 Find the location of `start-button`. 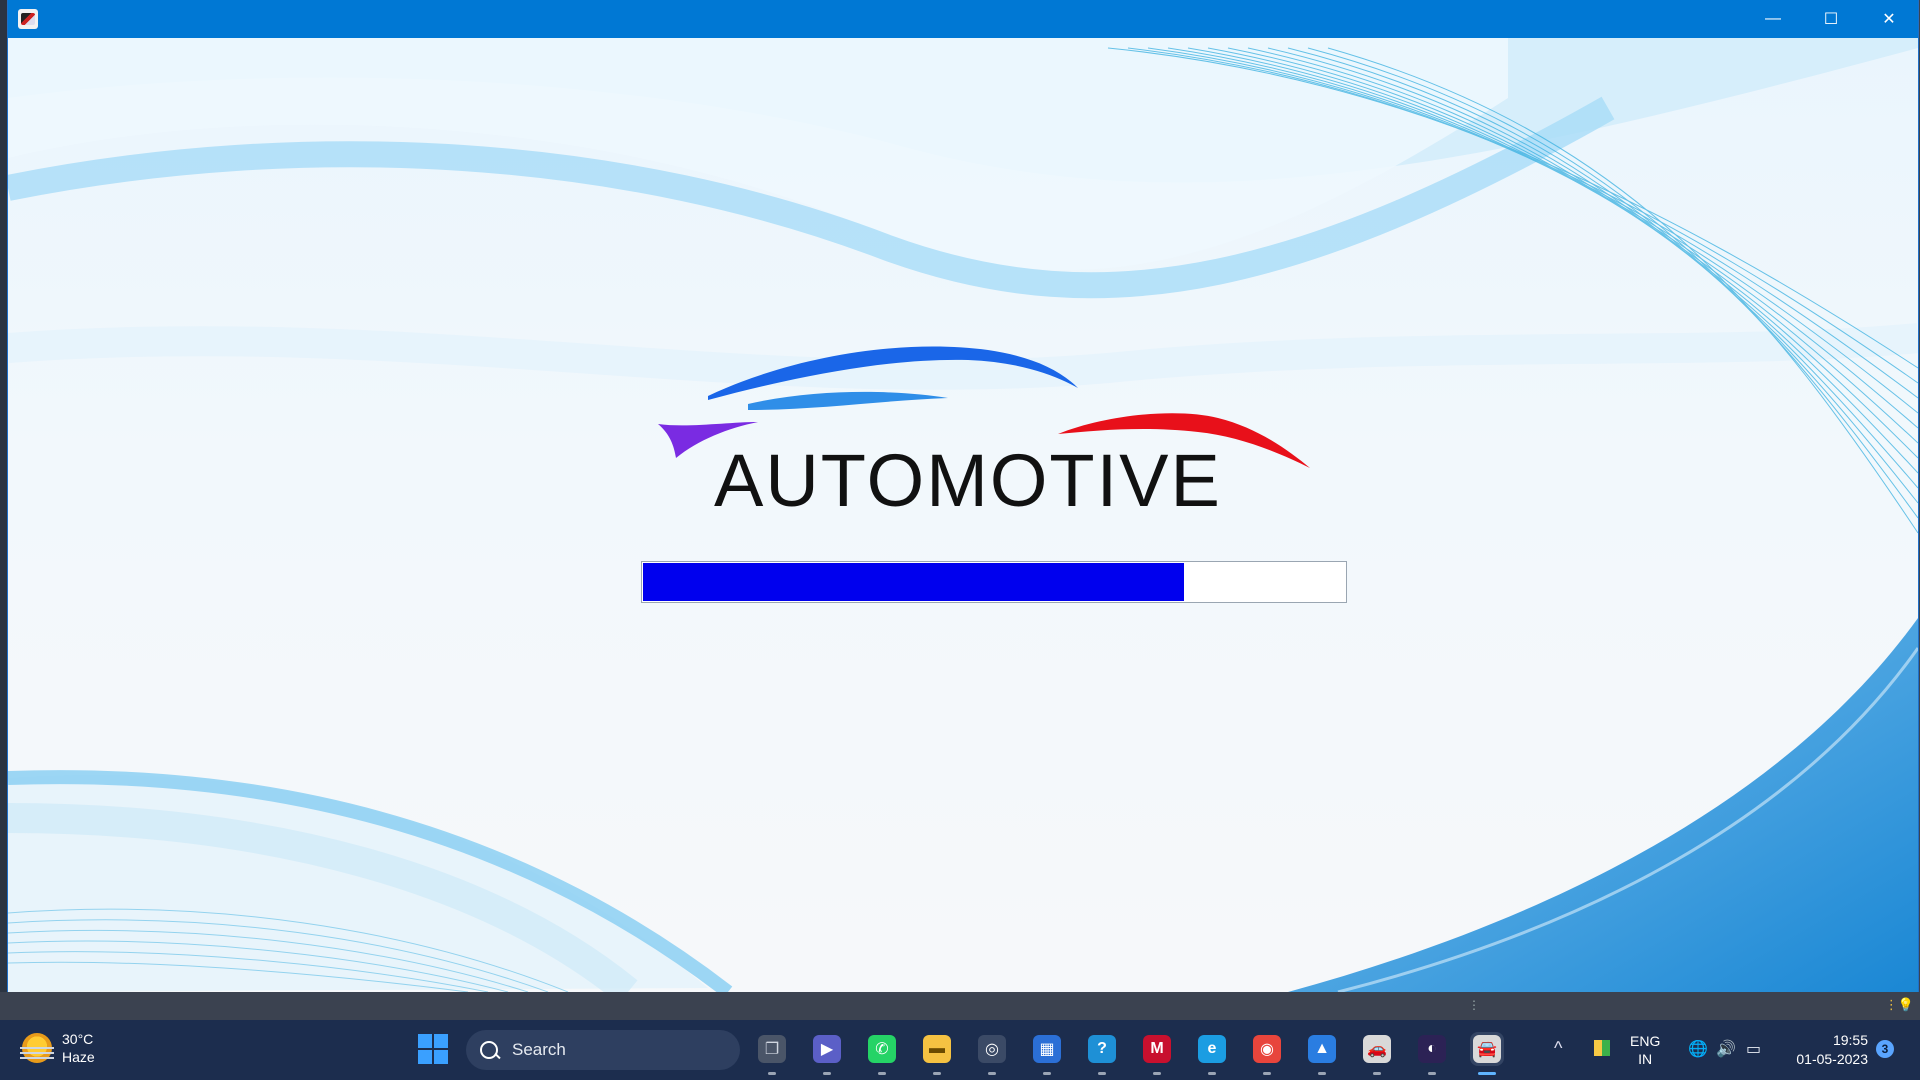

start-button is located at coordinates (433, 1049).